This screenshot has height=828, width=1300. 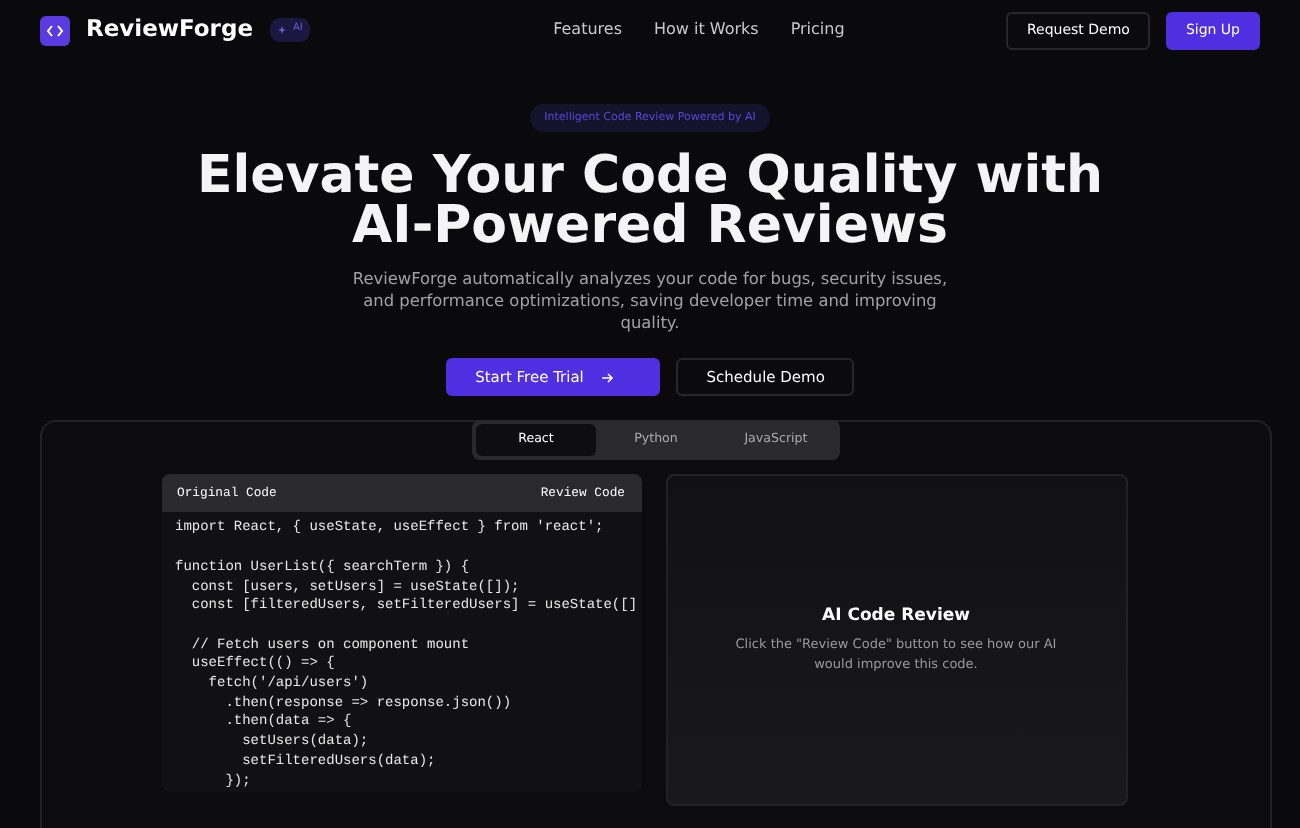 What do you see at coordinates (55, 30) in the screenshot?
I see `code-icon` at bounding box center [55, 30].